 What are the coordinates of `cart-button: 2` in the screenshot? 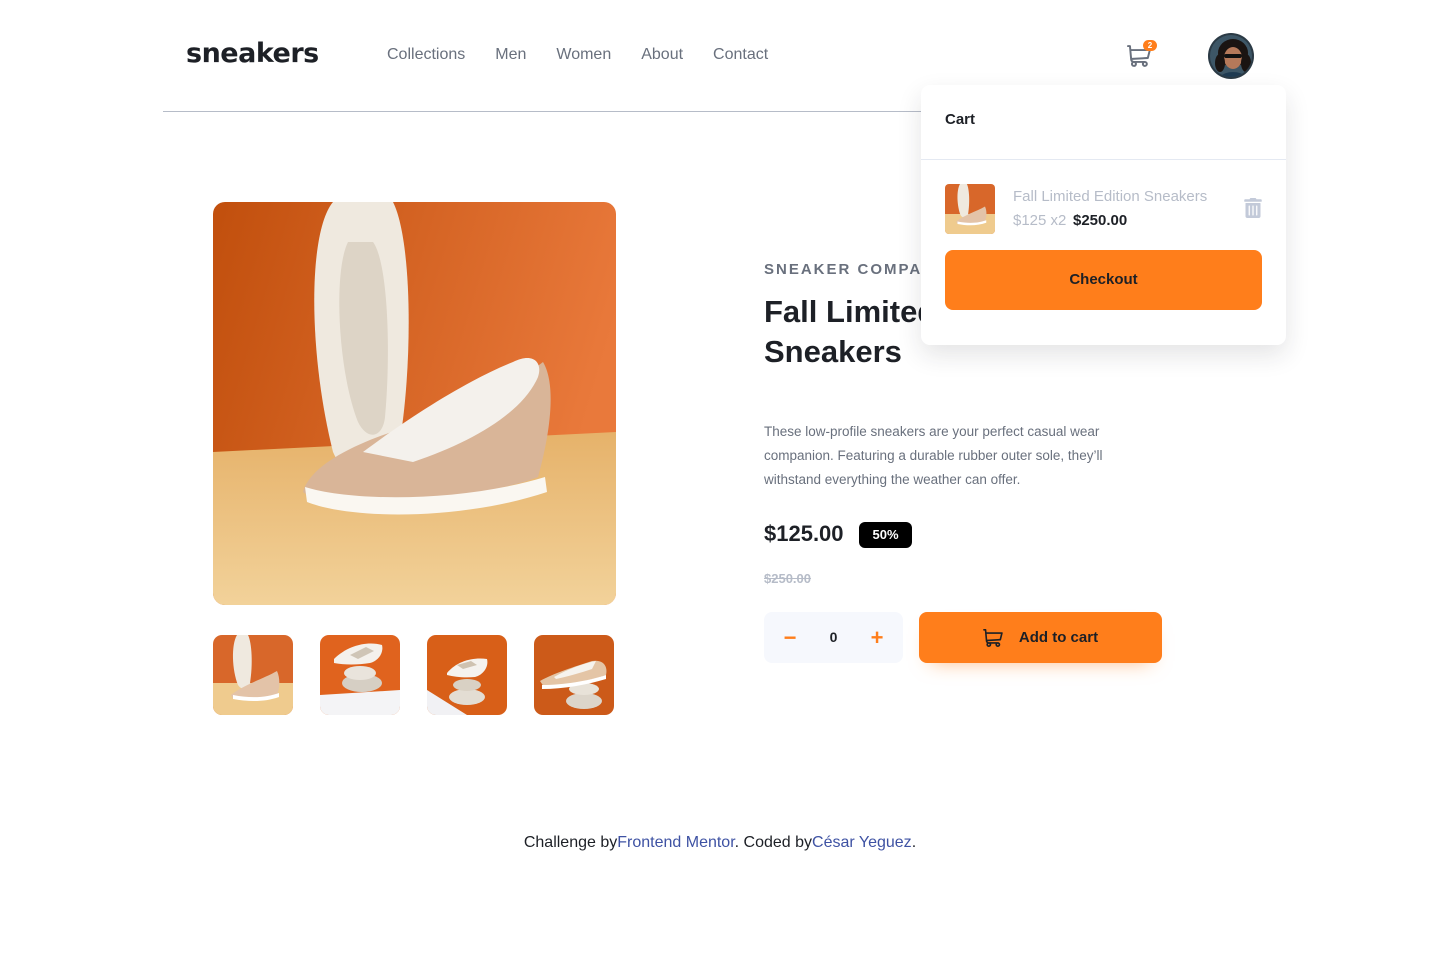 It's located at (1142, 55).